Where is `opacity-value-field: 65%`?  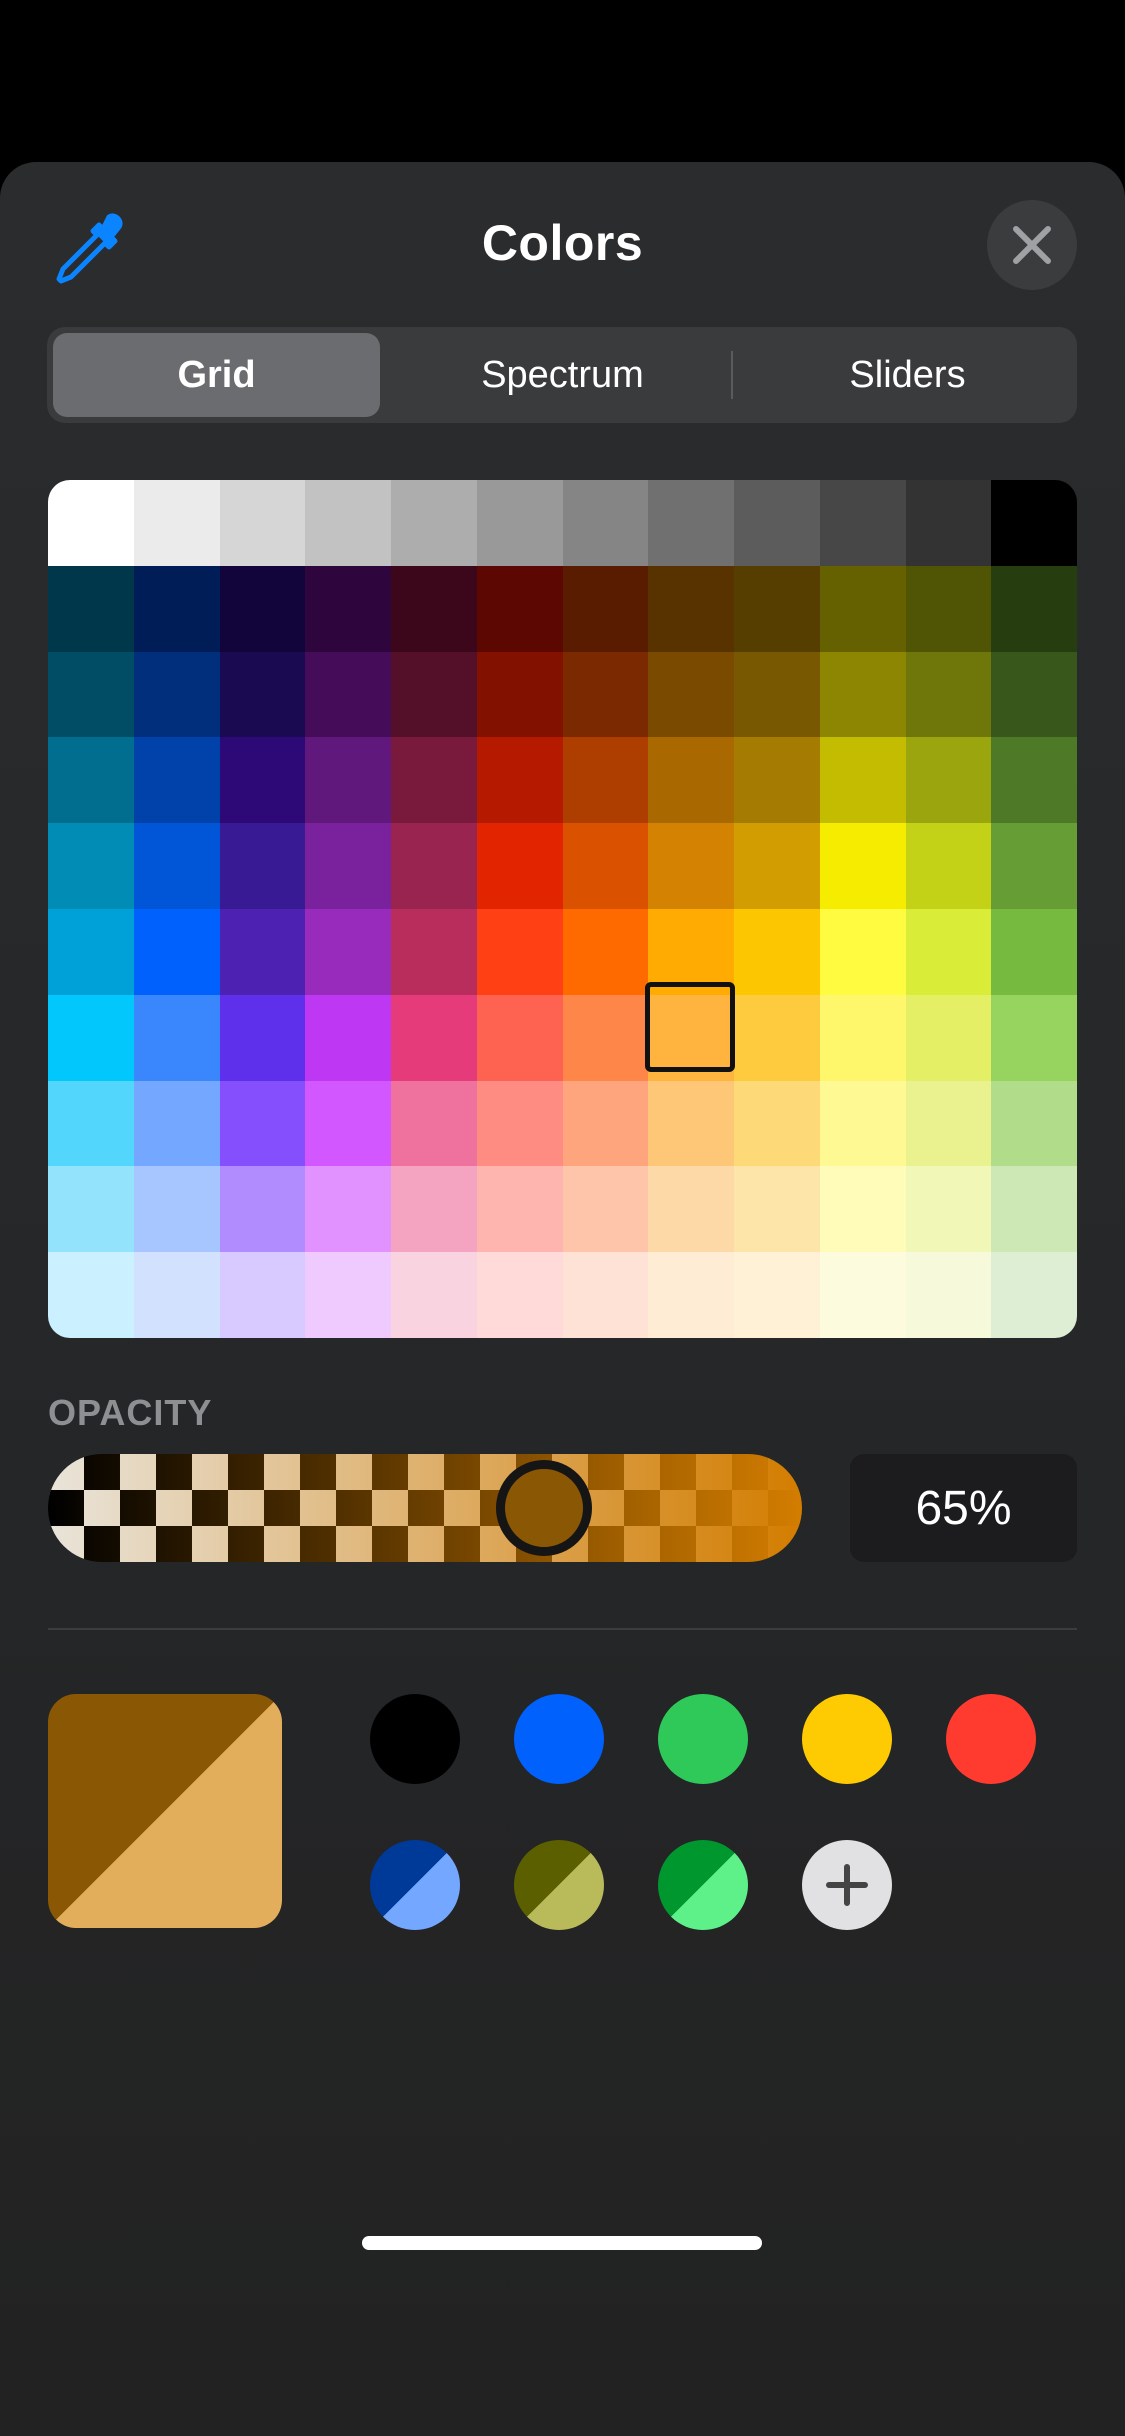
opacity-value-field: 65% is located at coordinates (963, 1508).